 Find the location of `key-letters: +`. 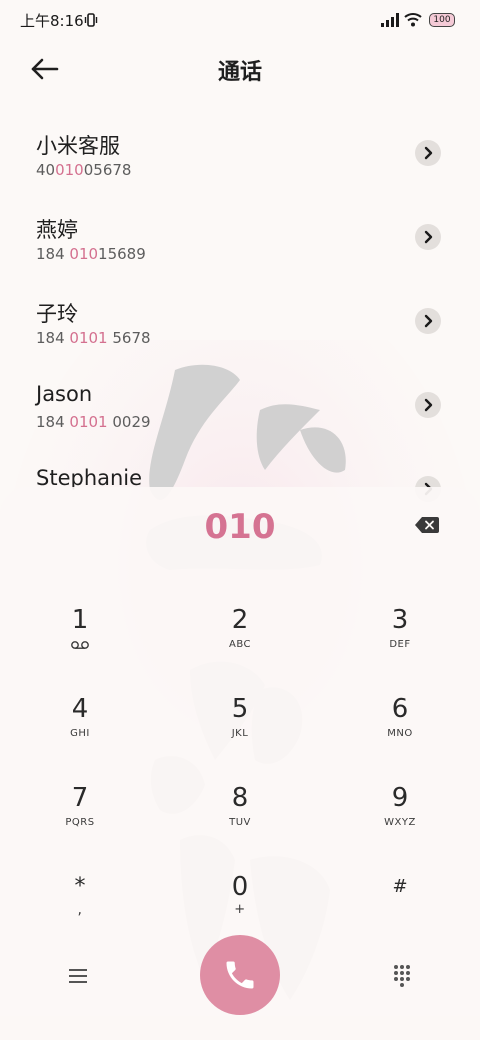

key-letters: + is located at coordinates (240, 909).